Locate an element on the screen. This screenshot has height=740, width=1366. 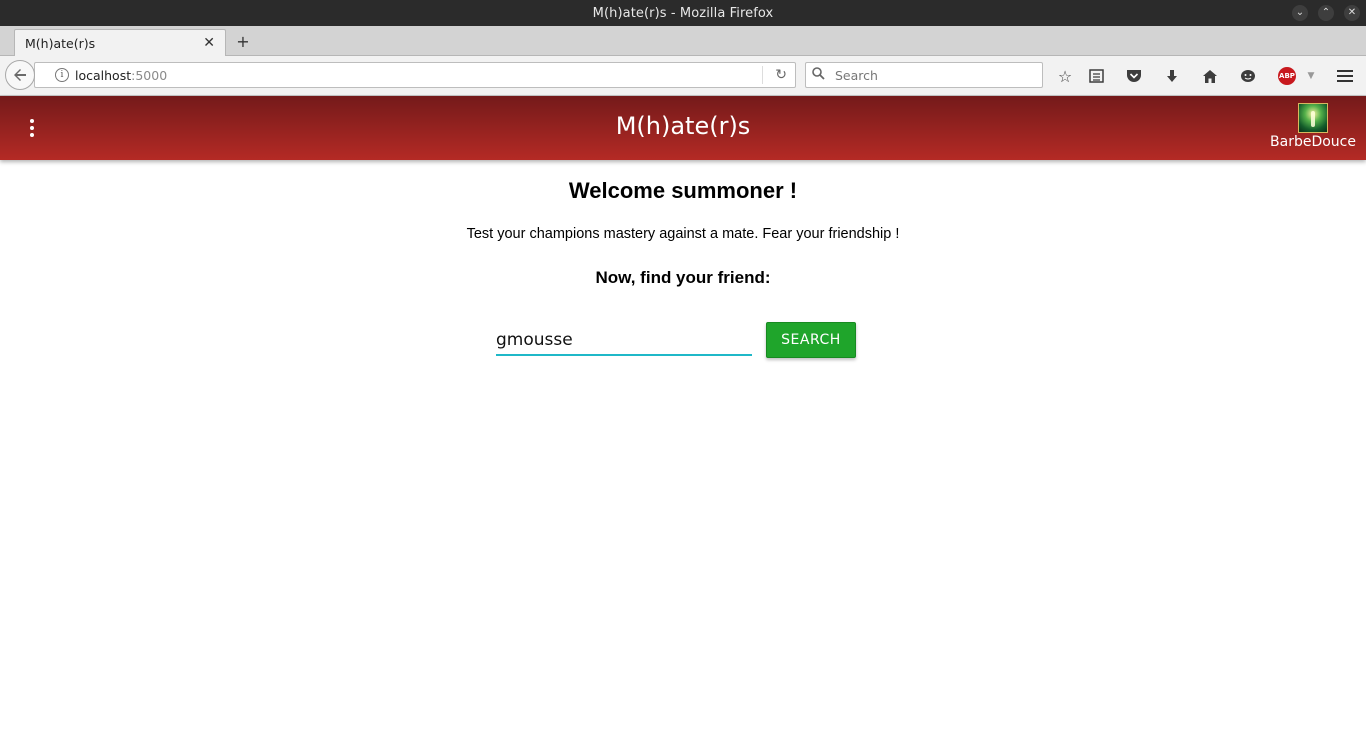
search-icon is located at coordinates (818, 75).